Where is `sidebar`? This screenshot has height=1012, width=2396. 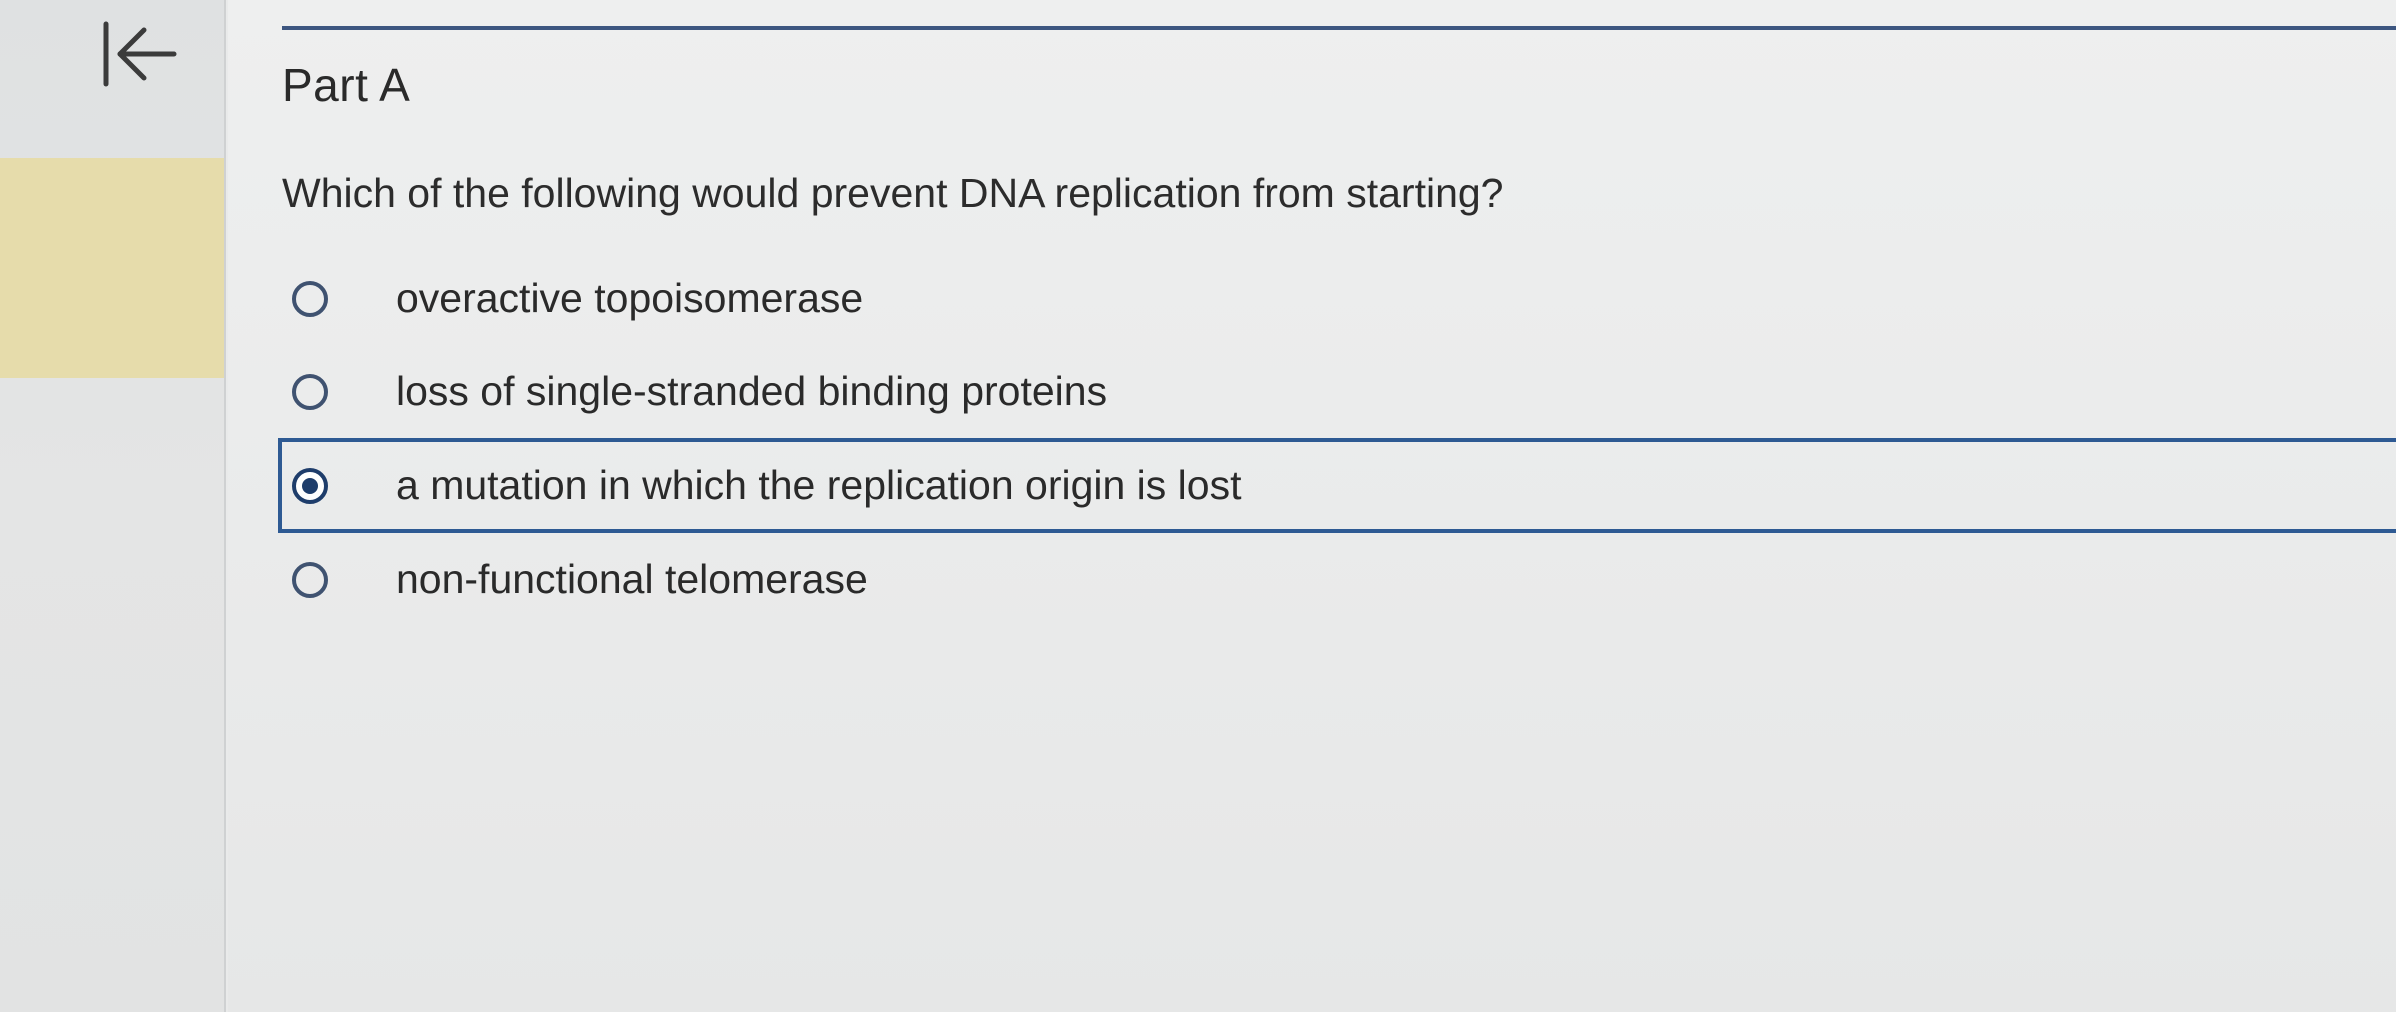
sidebar is located at coordinates (113, 506).